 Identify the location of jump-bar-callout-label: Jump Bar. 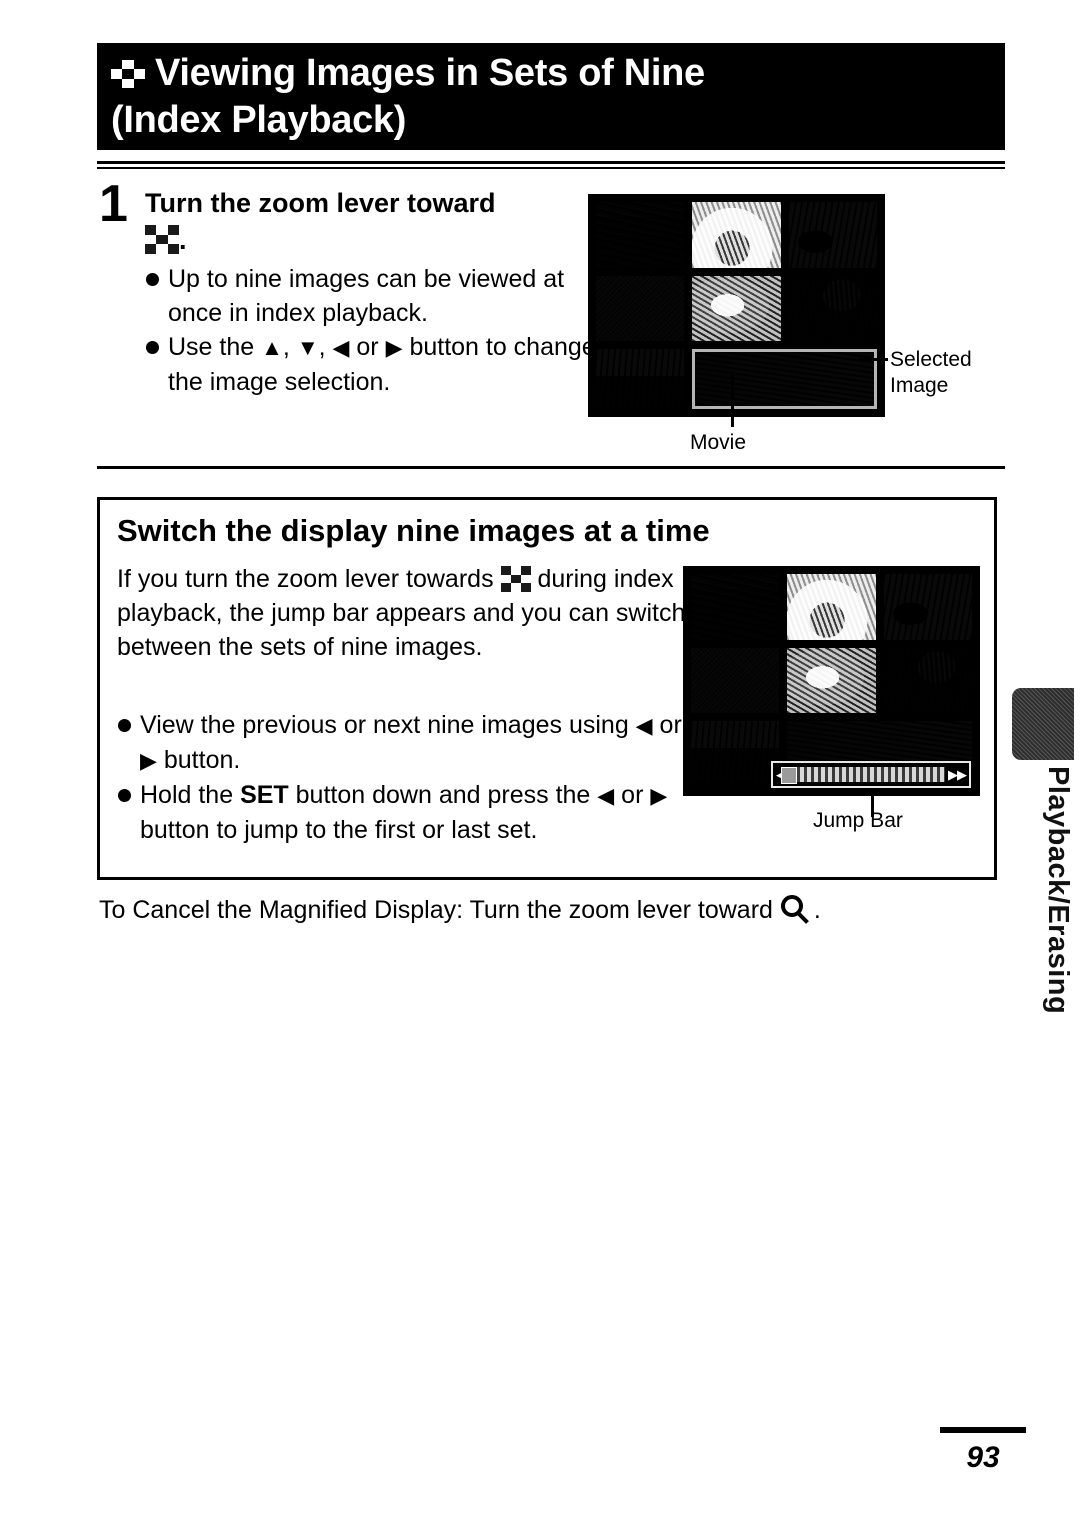
(893, 821).